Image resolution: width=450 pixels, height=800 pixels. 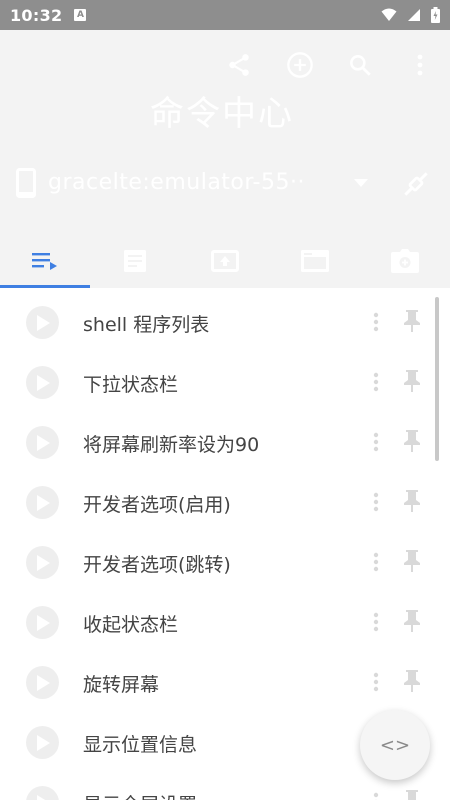 I want to click on command-item: 开发者选项(启用), so click(x=225, y=498).